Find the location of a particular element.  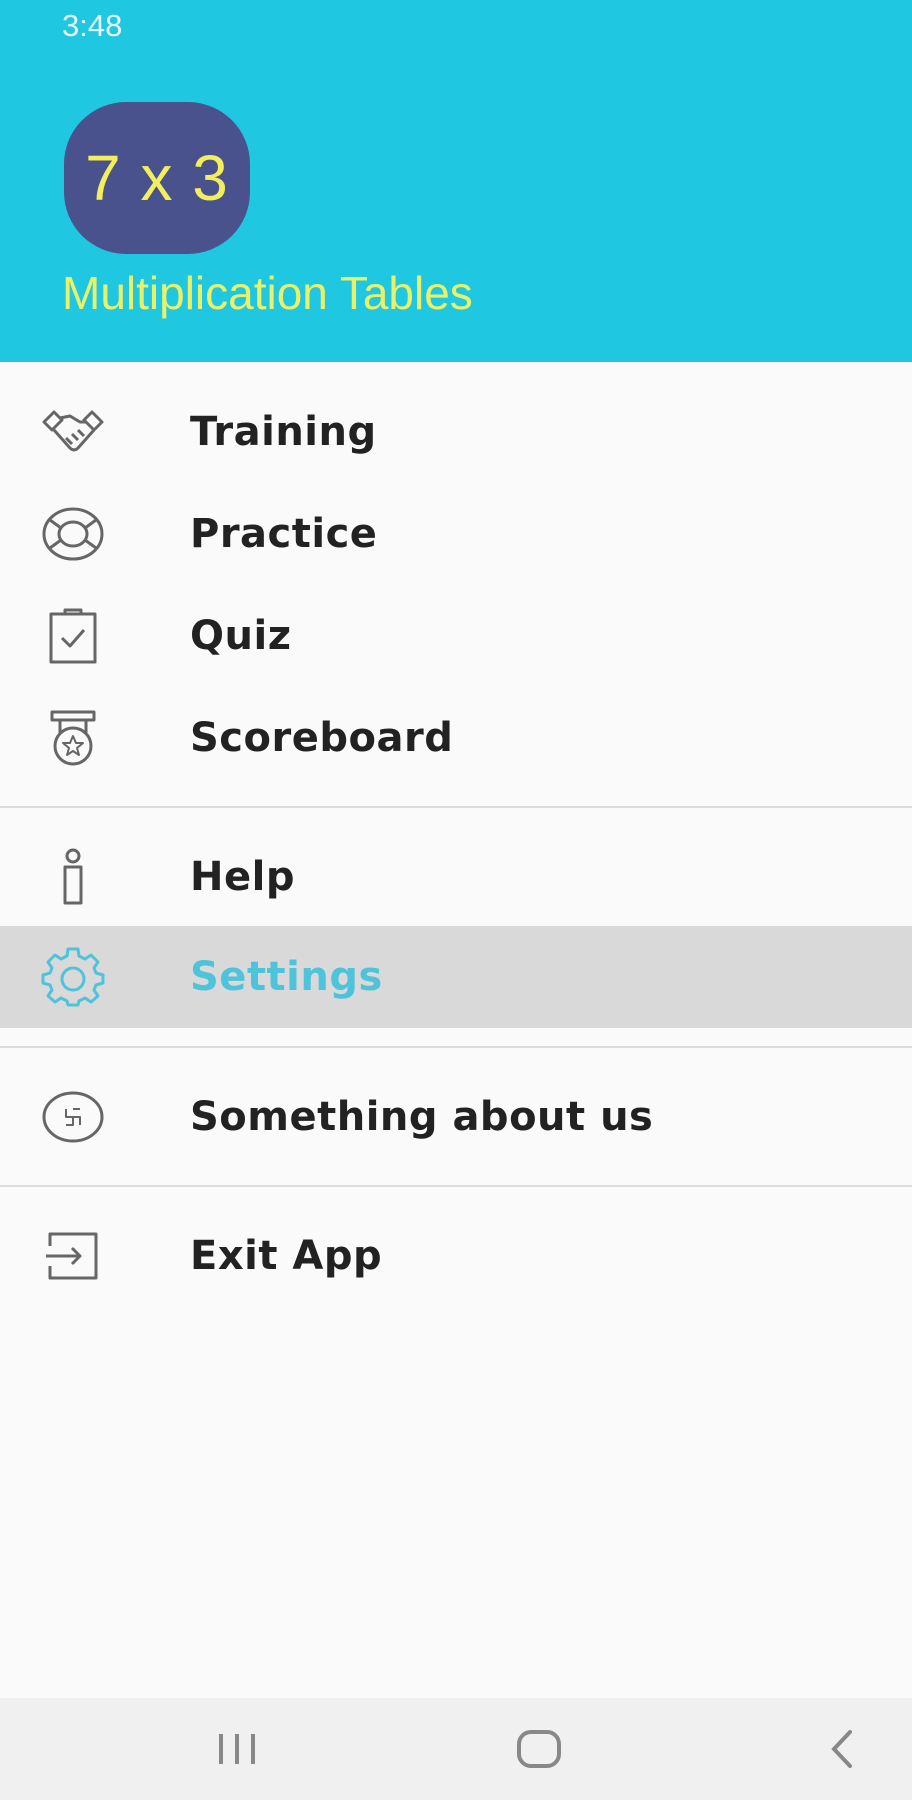

menu-item-quiz: Quiz is located at coordinates (456, 636).